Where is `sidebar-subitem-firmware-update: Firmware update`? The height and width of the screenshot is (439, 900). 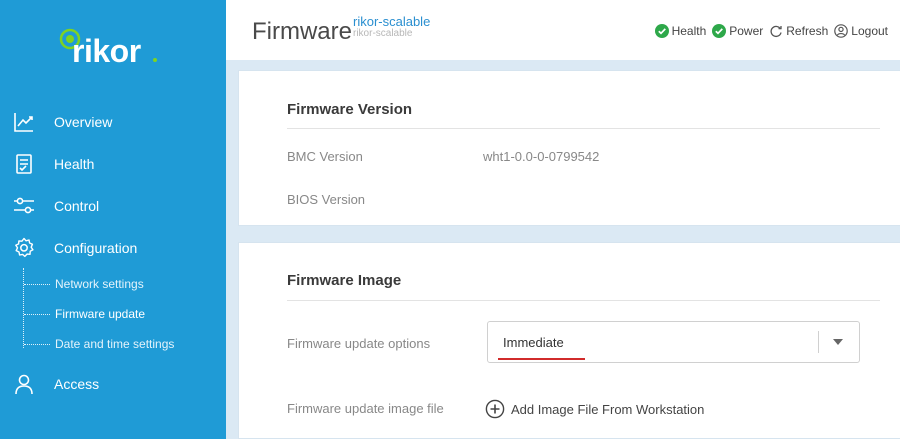
sidebar-subitem-firmware-update: Firmware update is located at coordinates (113, 314).